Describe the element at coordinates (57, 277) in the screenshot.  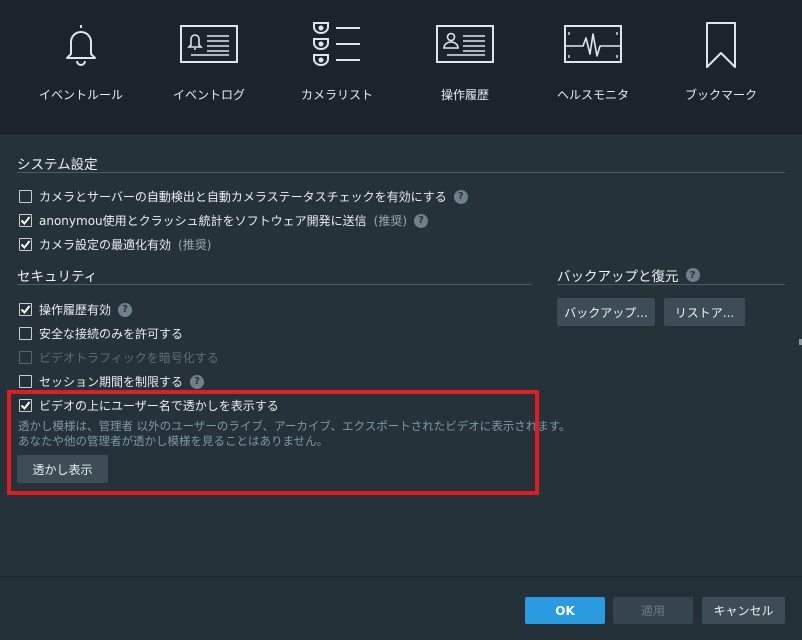
I see `security-title: セキュリティ` at that location.